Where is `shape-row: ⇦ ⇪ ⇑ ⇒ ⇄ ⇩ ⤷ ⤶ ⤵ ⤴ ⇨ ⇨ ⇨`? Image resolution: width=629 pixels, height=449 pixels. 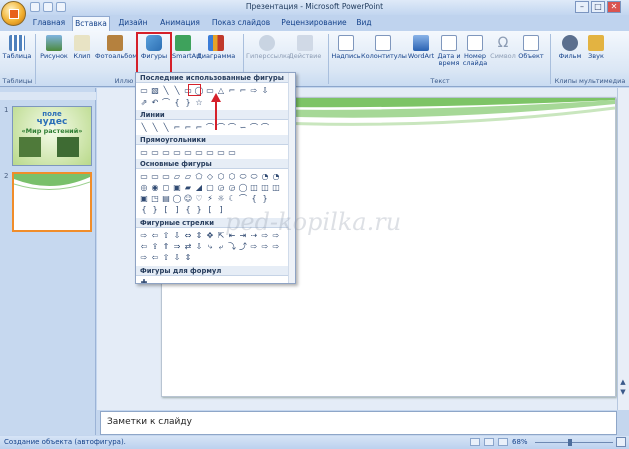 shape-row: ⇦ ⇪ ⇑ ⇒ ⇄ ⇩ ⤷ ⤶ ⤵ ⤴ ⇨ ⇨ ⇨ is located at coordinates (210, 246).